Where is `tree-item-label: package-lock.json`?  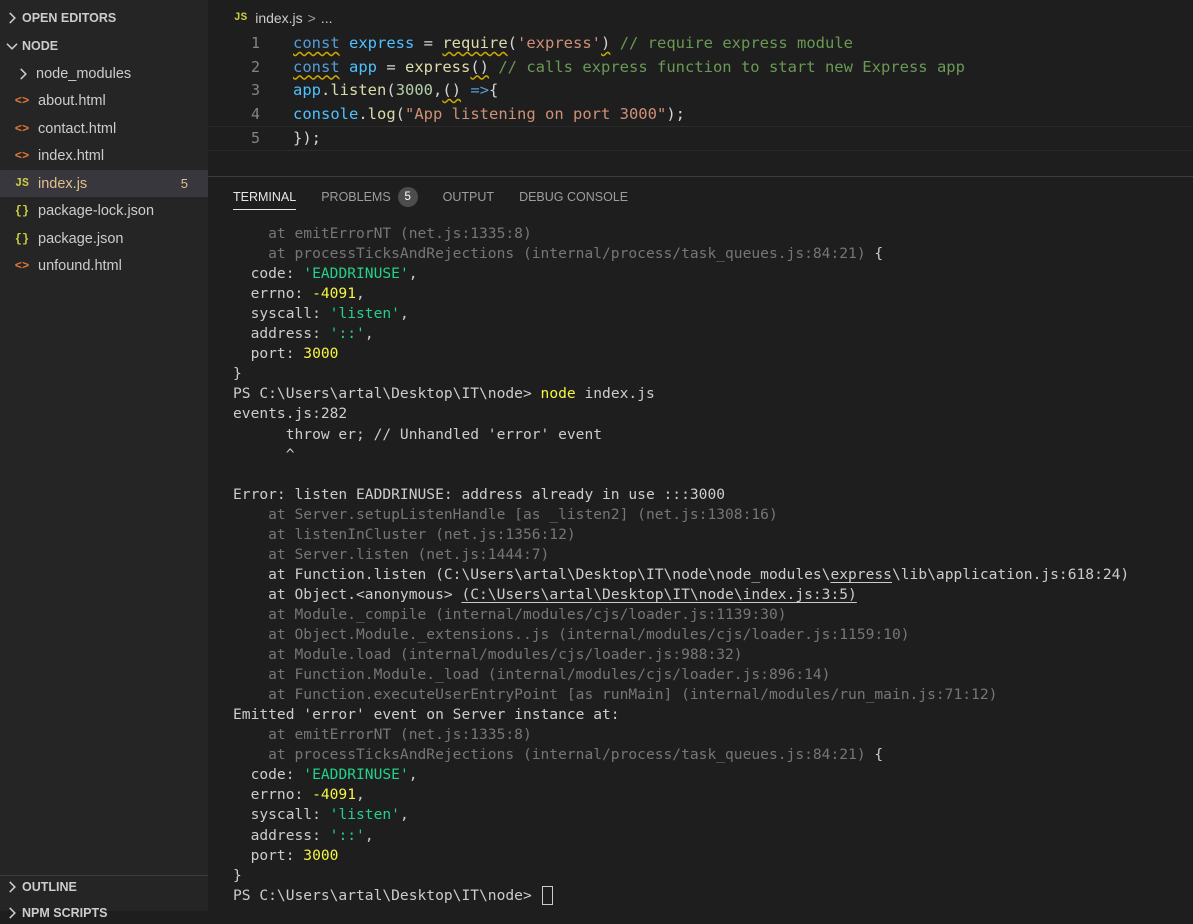
tree-item-label: package-lock.json is located at coordinates (96, 211).